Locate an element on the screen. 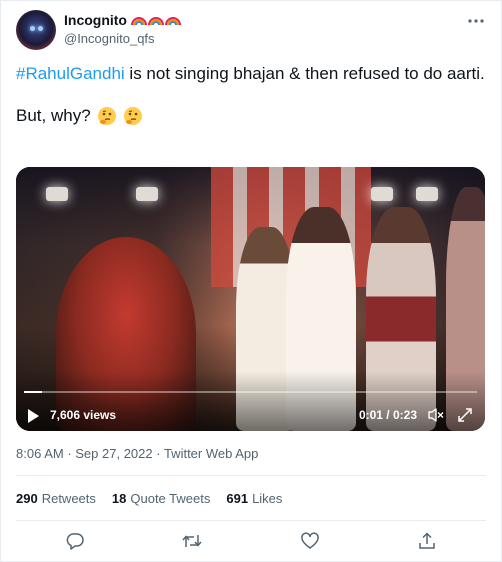  avatar is located at coordinates (36, 30).